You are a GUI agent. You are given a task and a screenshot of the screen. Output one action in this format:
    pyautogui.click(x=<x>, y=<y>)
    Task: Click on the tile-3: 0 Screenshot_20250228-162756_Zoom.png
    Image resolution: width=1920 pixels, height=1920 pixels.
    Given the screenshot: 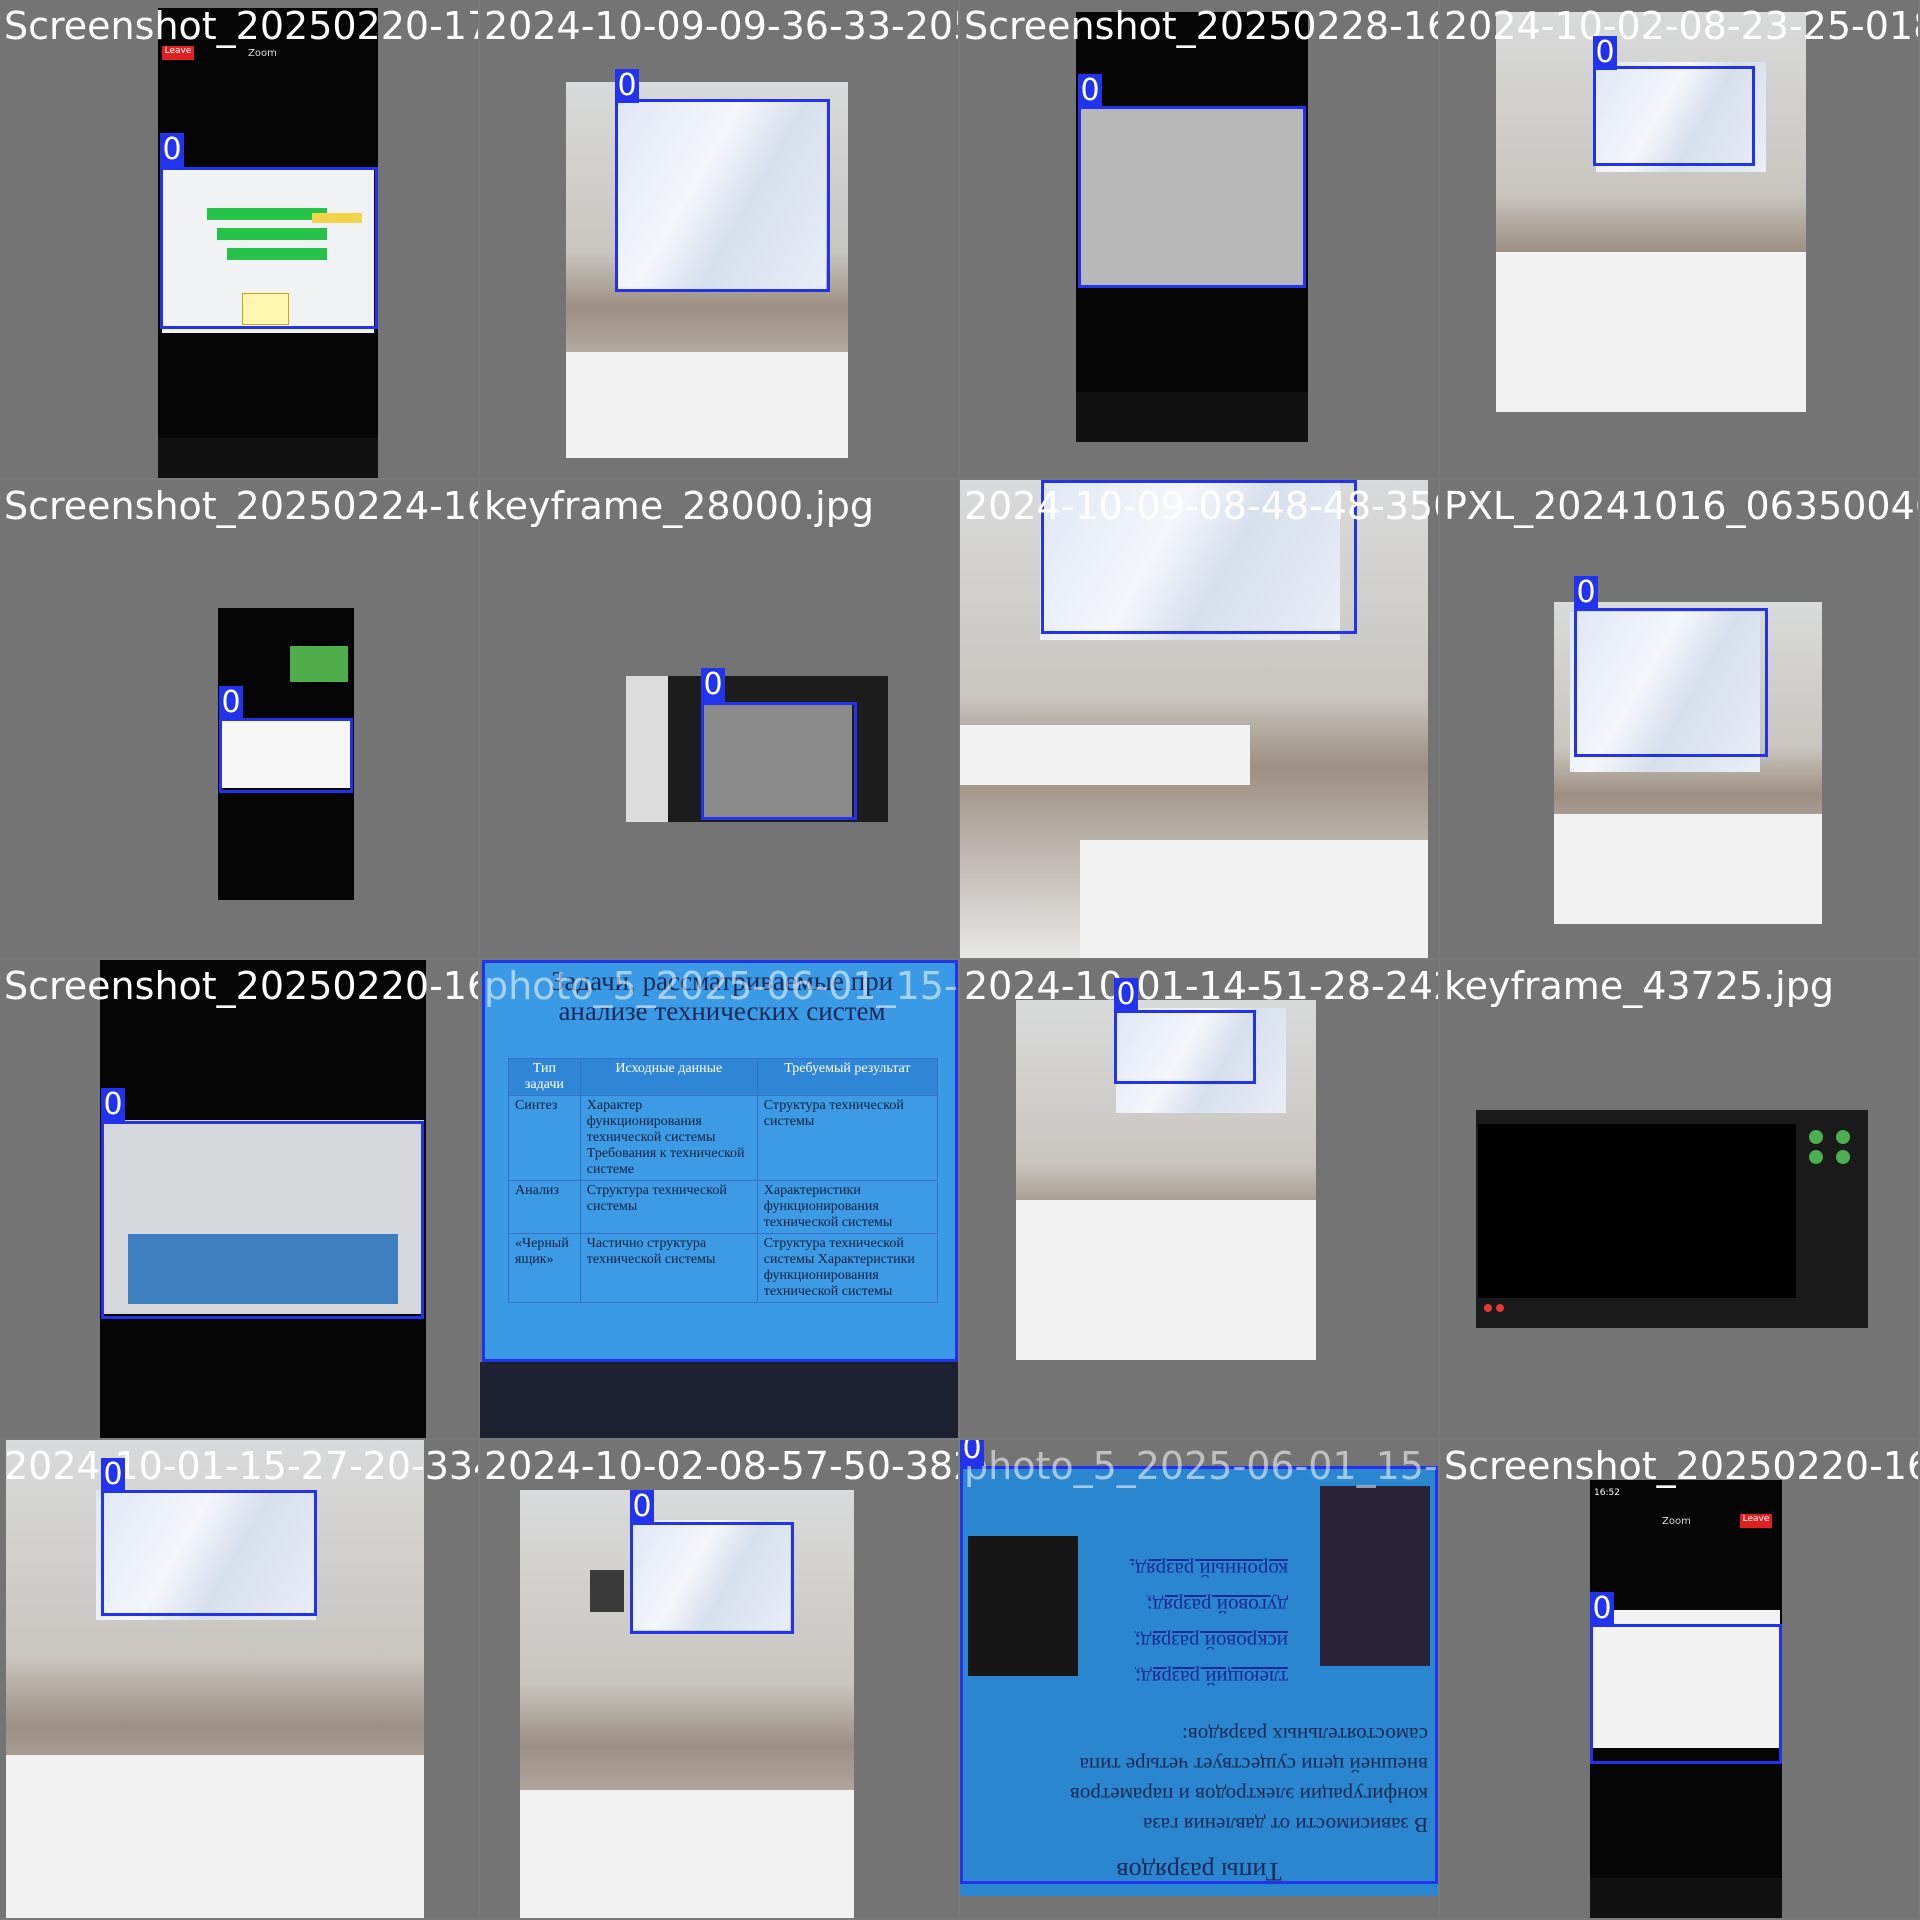 What is the action you would take?
    pyautogui.click(x=1199, y=239)
    